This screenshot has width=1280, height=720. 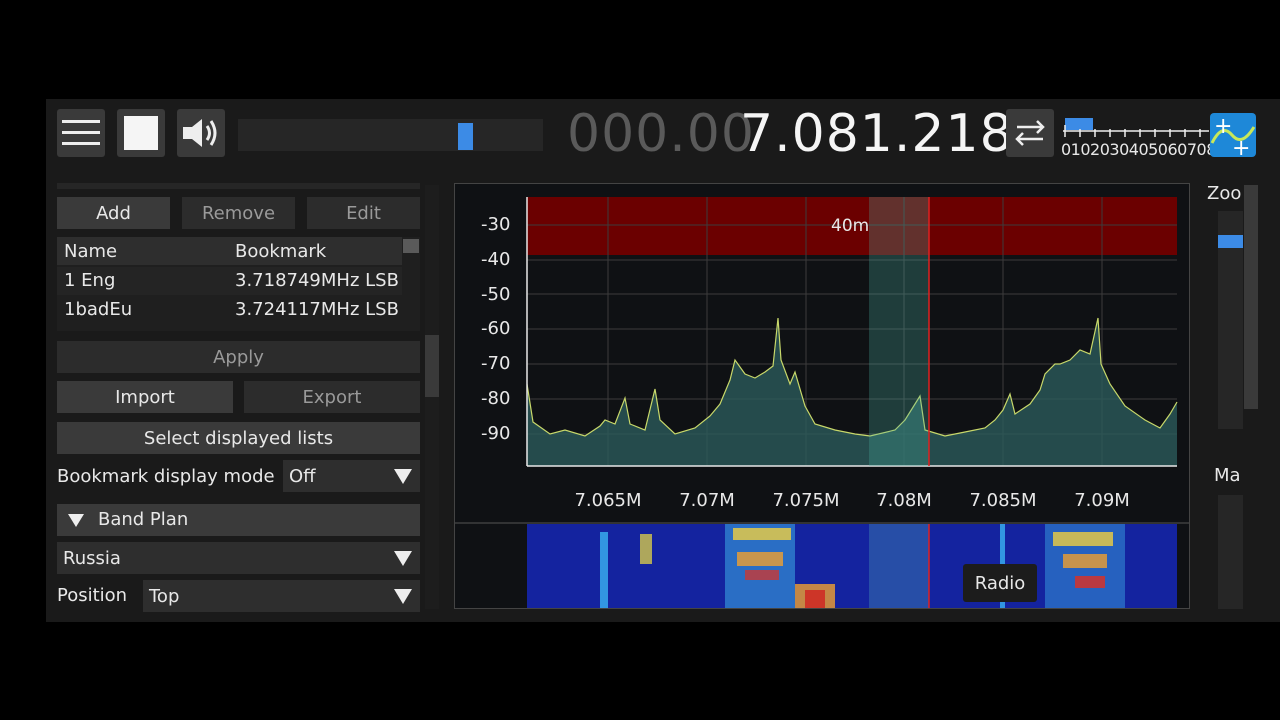 What do you see at coordinates (432, 366) in the screenshot?
I see `panel-scrollbar-thumb` at bounding box center [432, 366].